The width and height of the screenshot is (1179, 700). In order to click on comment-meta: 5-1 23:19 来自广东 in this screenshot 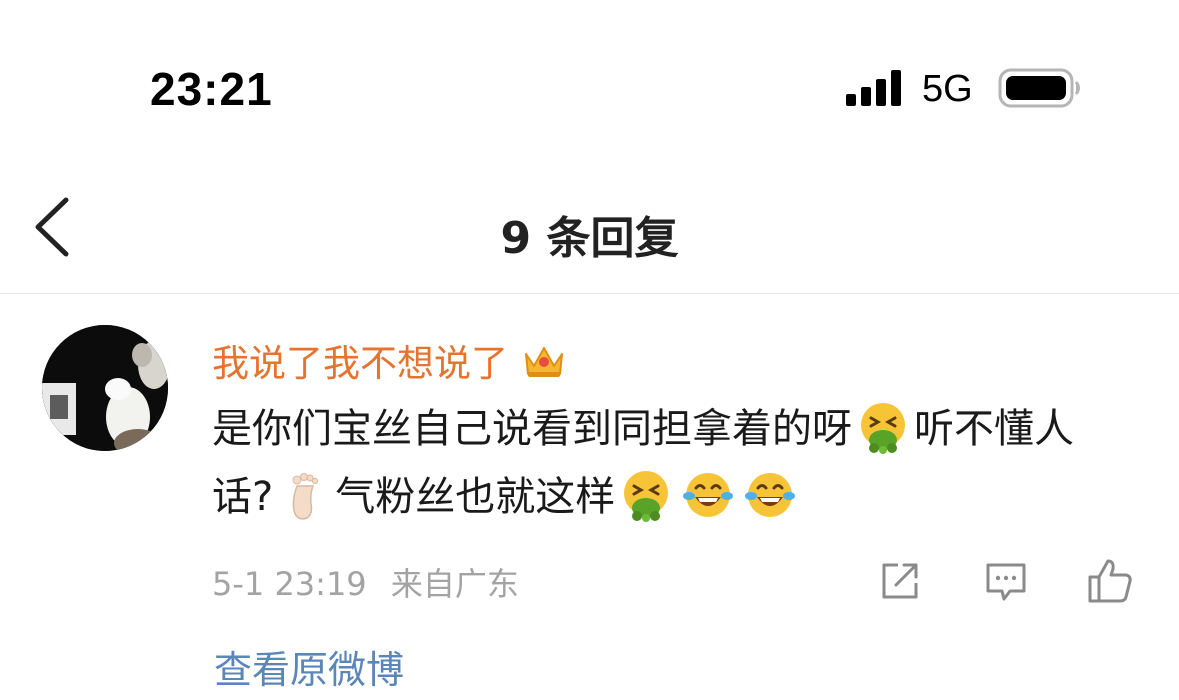, I will do `click(372, 582)`.